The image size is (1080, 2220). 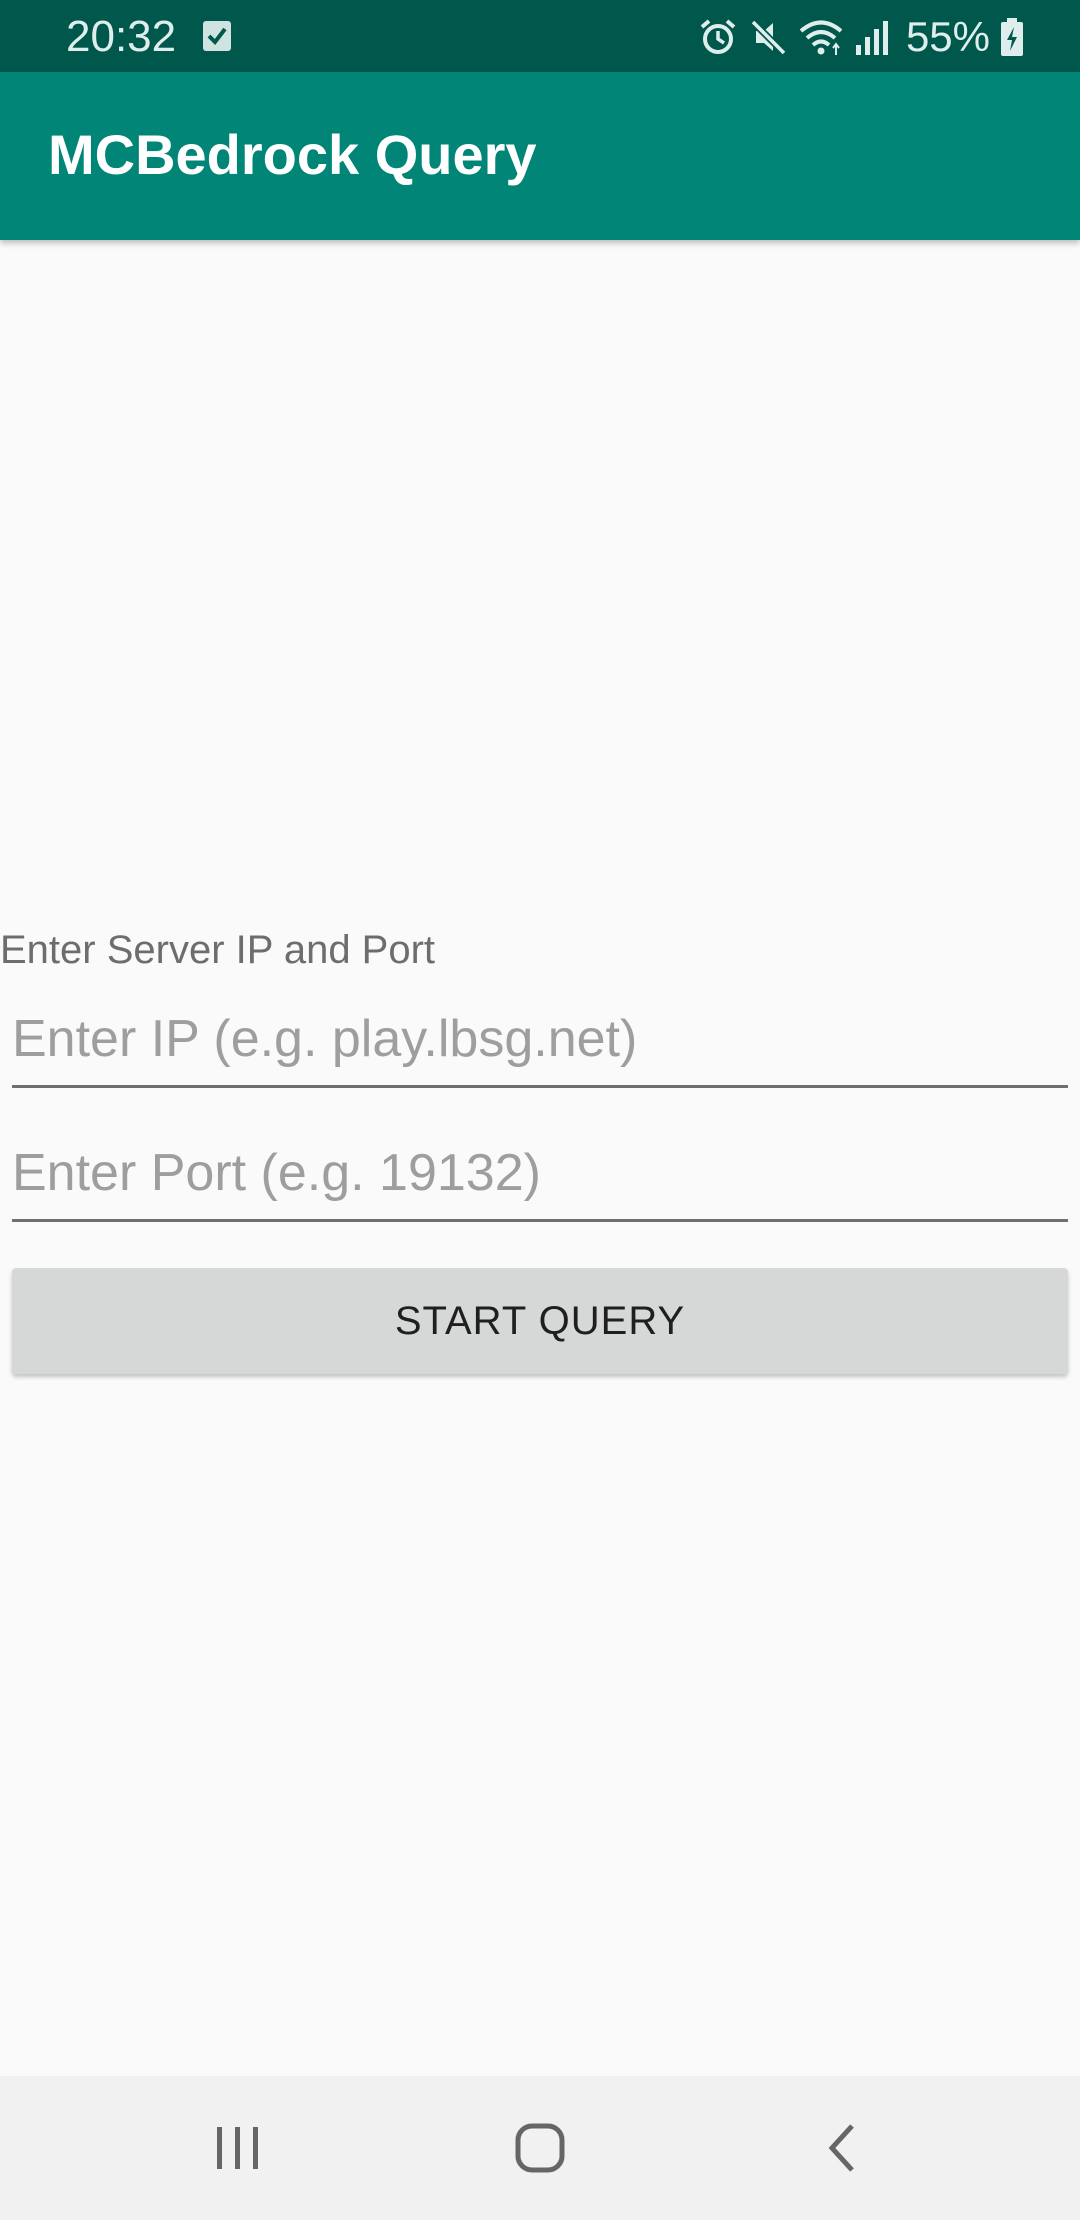 I want to click on back-button, so click(x=842, y=2150).